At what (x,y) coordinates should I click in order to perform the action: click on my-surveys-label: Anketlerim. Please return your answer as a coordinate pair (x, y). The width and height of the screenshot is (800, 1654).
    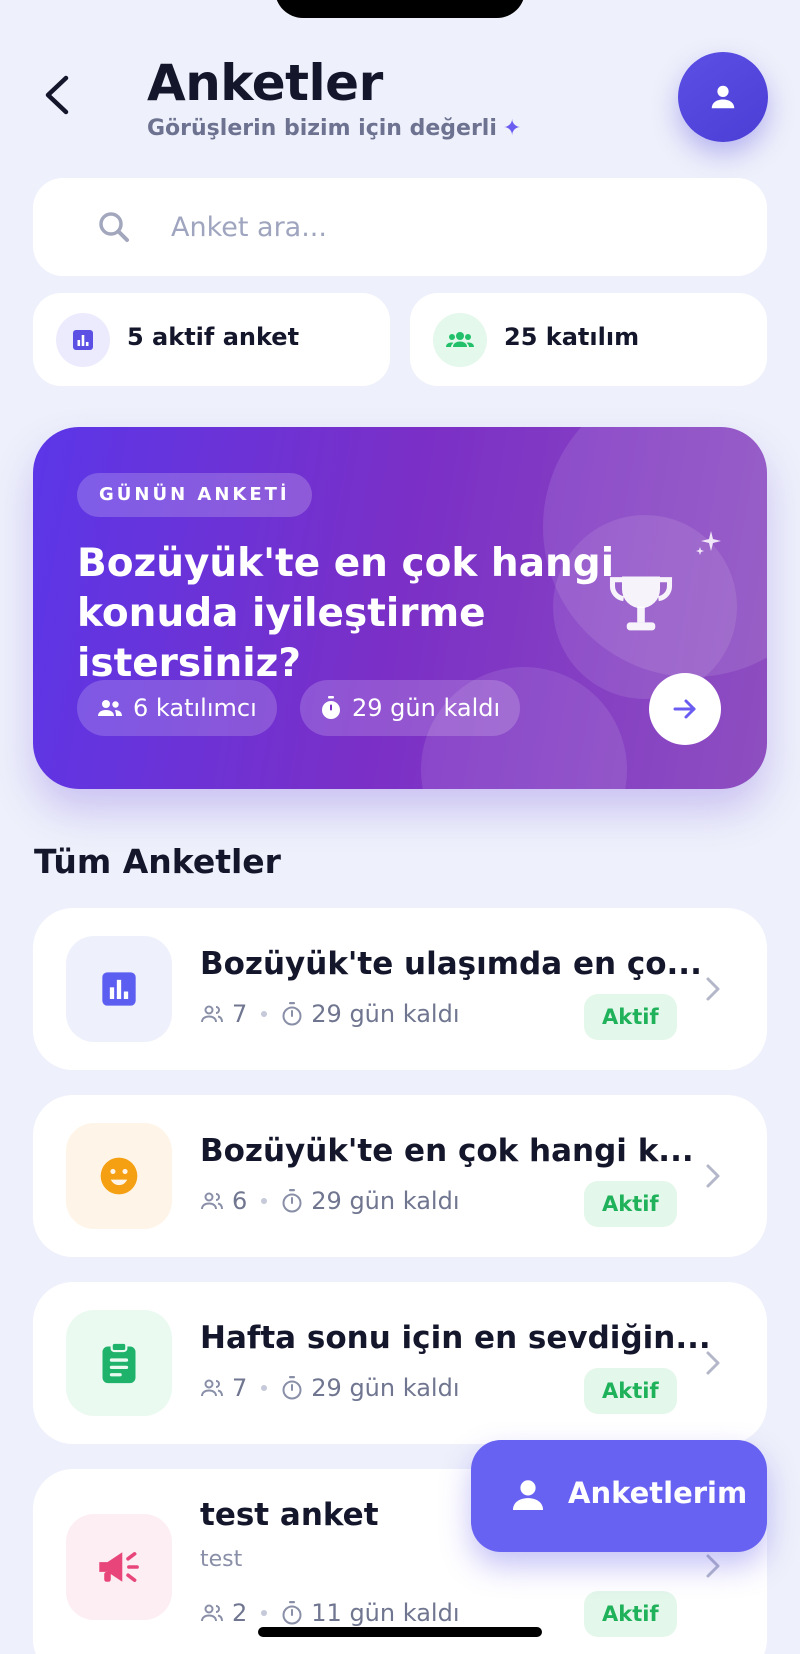
    Looking at the image, I should click on (658, 1493).